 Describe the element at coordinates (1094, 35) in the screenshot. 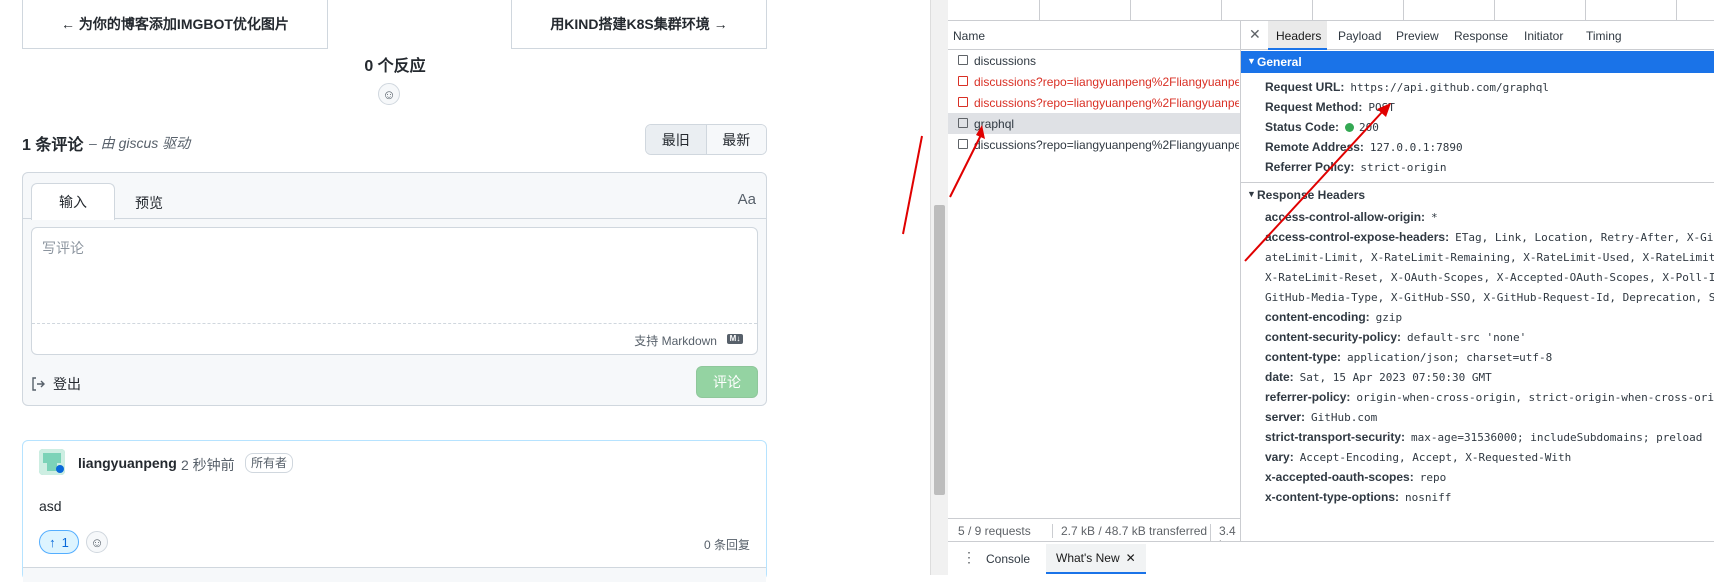

I see `name-column-header: Name` at that location.